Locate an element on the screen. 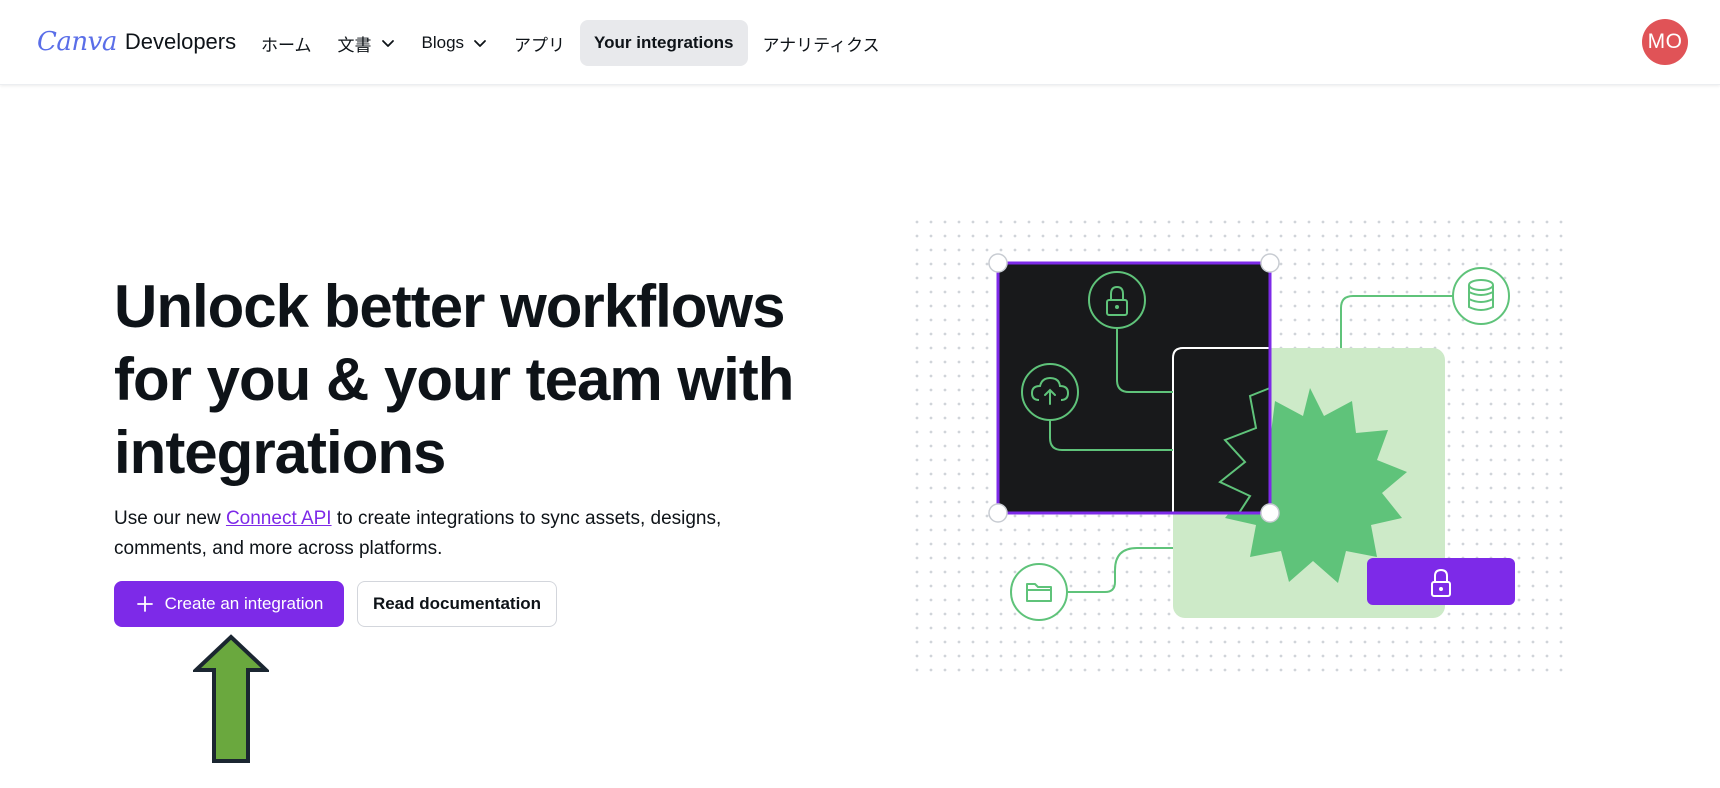 This screenshot has height=788, width=1720. nav-analytics-label: アナリティクス is located at coordinates (821, 45).